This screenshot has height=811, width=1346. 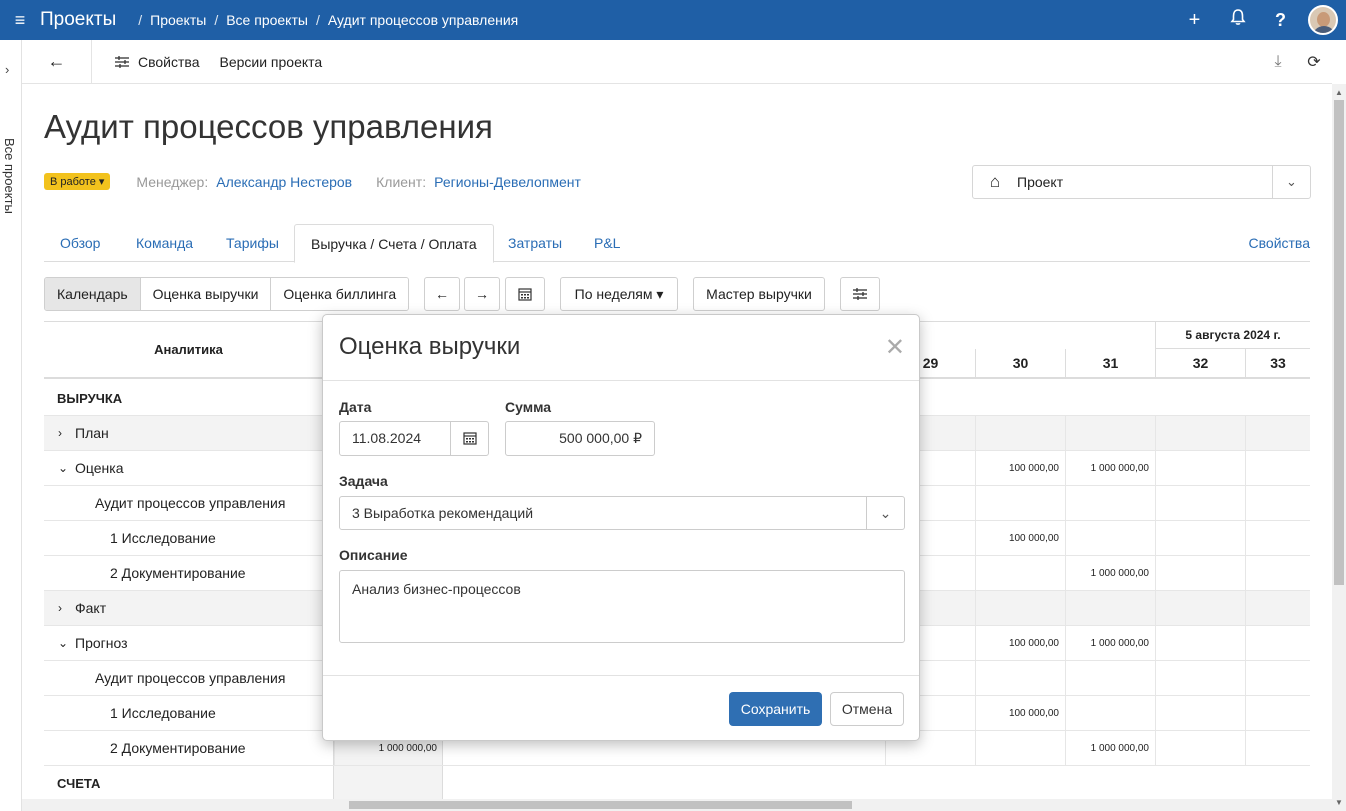 What do you see at coordinates (759, 294) in the screenshot?
I see `revenue-master-button: Мастер выручки` at bounding box center [759, 294].